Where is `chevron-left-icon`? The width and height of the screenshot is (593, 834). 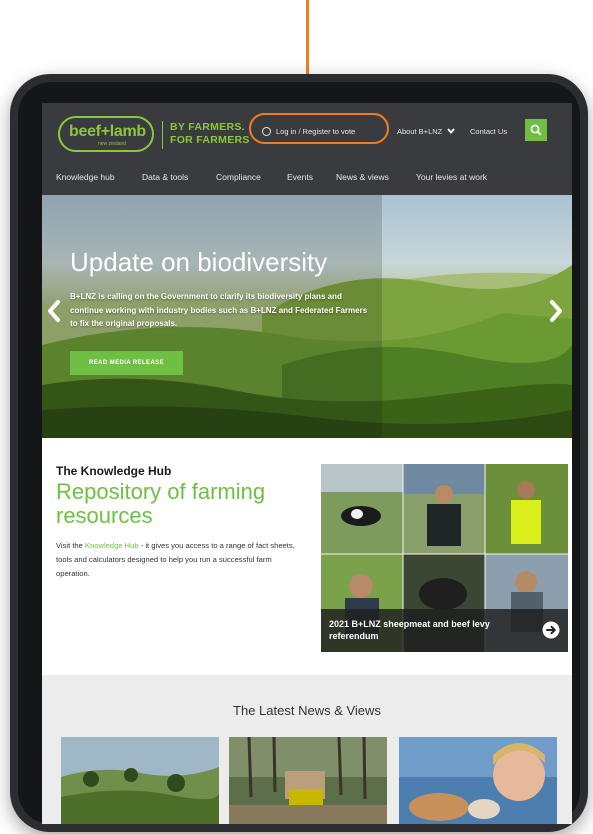 chevron-left-icon is located at coordinates (54, 311).